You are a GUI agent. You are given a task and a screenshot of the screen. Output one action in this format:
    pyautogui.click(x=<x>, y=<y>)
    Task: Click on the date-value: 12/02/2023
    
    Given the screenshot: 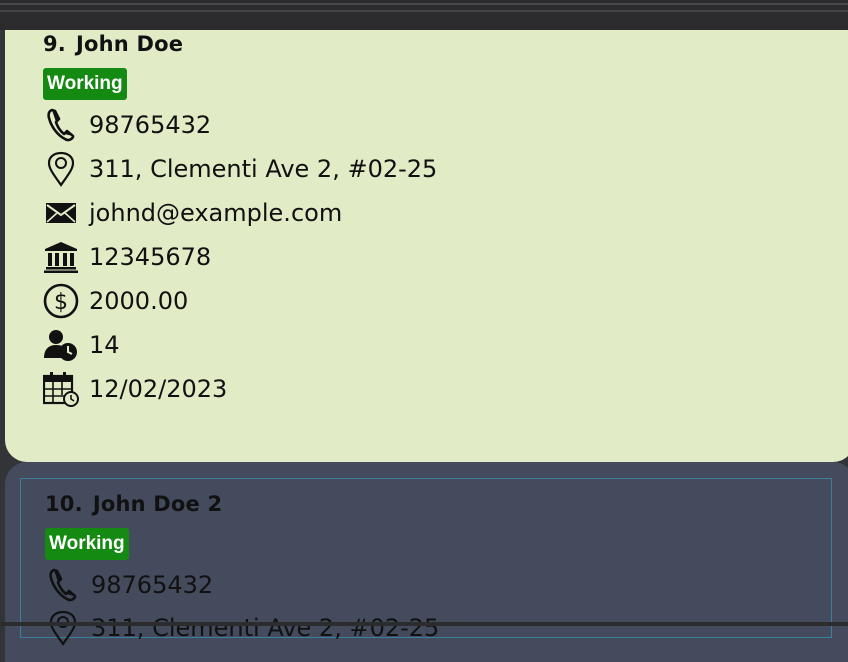 What is the action you would take?
    pyautogui.click(x=158, y=389)
    